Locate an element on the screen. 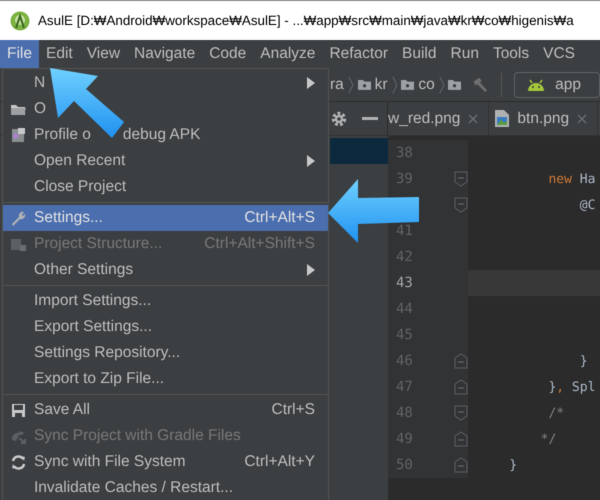 Image resolution: width=600 pixels, height=500 pixels. settings-icon is located at coordinates (339, 119).